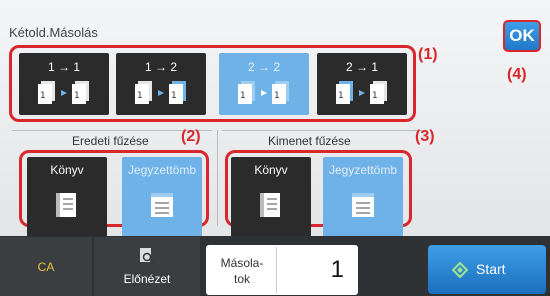 The image size is (550, 296). I want to click on callout-1: (1), so click(428, 54).